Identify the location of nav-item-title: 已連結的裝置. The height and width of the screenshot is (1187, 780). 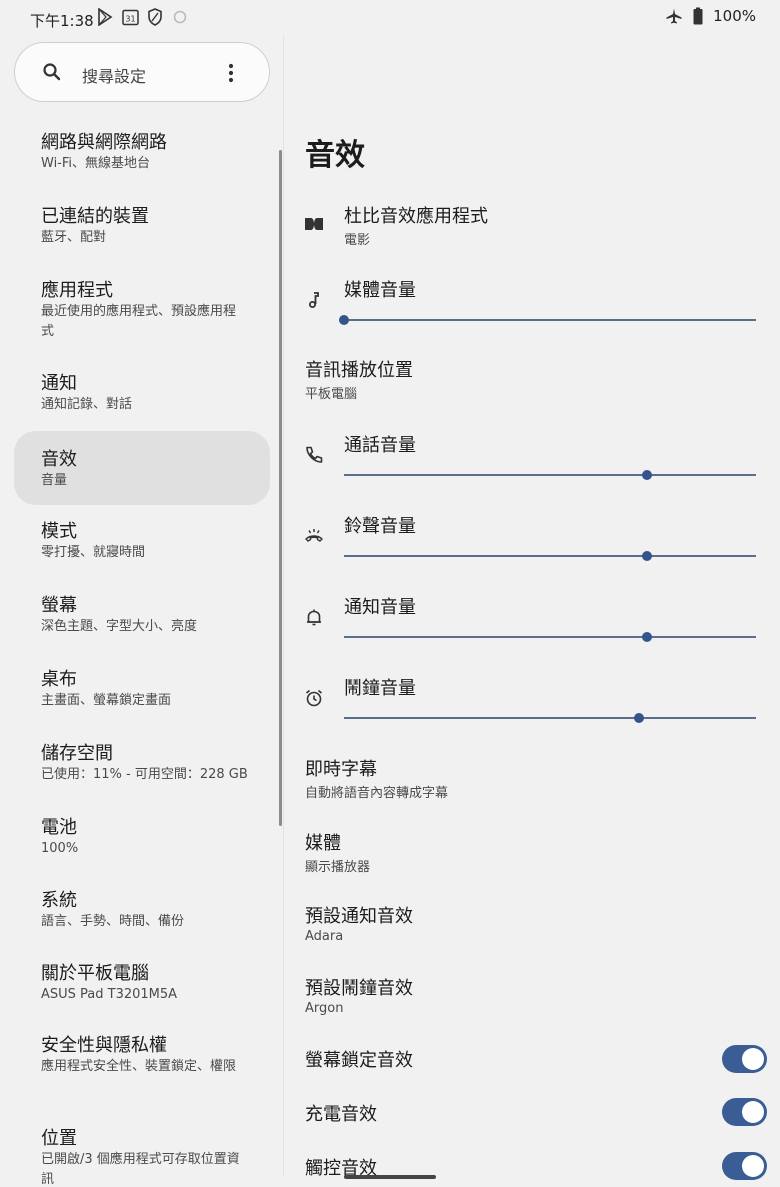
(95, 216).